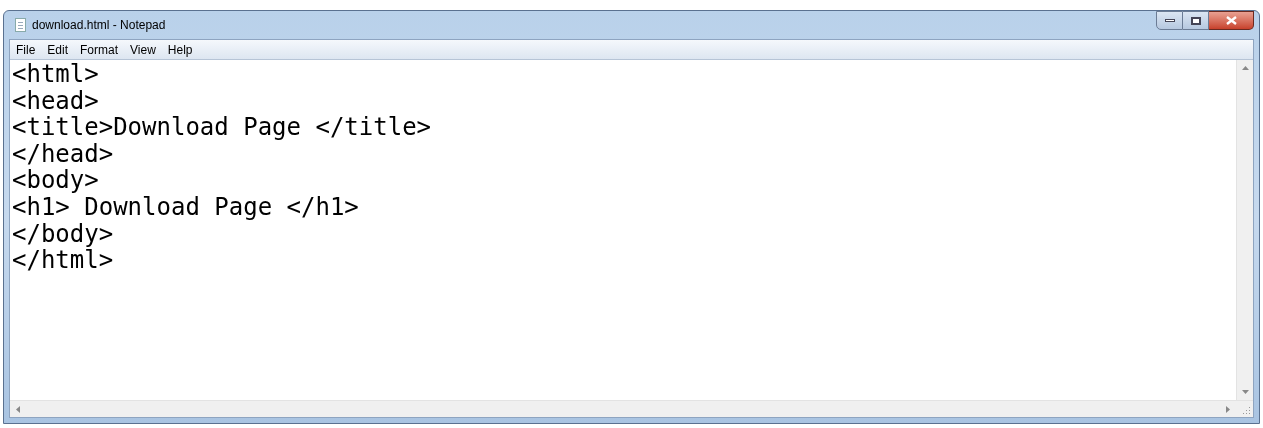 The image size is (1263, 428). I want to click on size-grip, so click(1244, 408).